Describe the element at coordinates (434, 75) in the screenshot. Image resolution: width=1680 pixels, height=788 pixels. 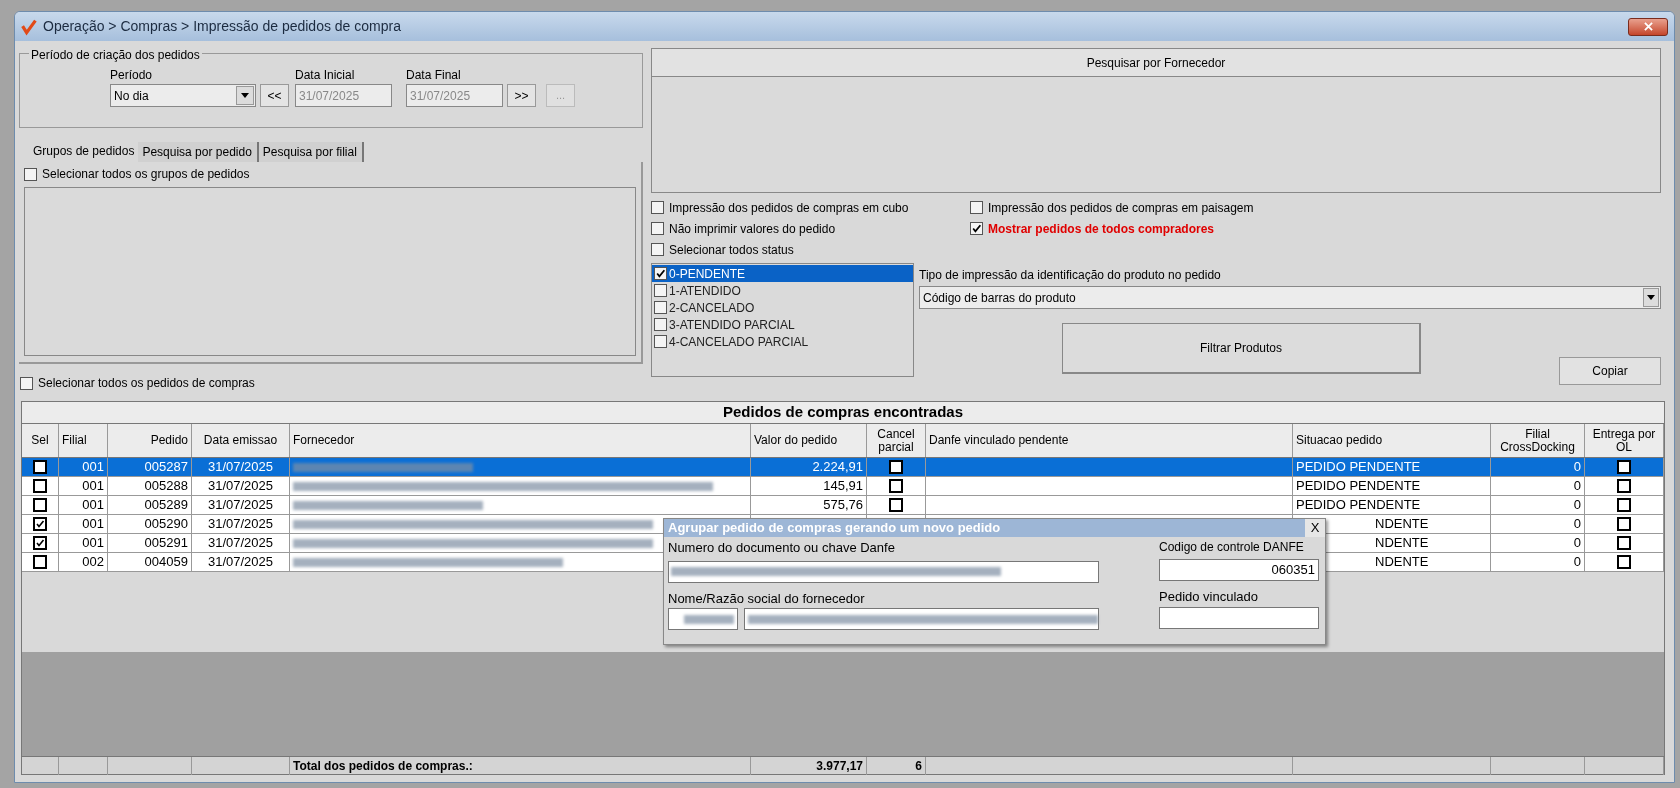
I see `field-label: Data Final` at that location.